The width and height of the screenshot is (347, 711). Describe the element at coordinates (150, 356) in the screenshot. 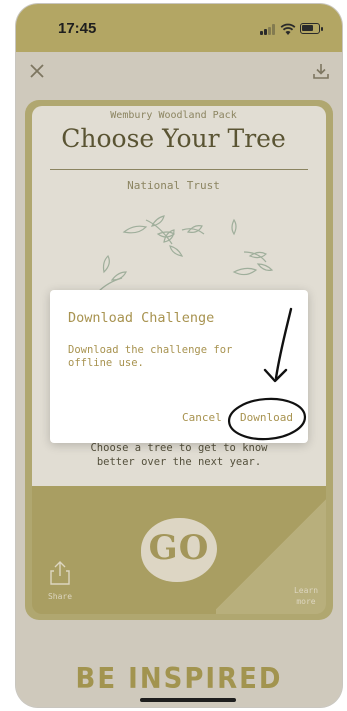

I see `dialog-message: Download the challenge for offline use.` at that location.